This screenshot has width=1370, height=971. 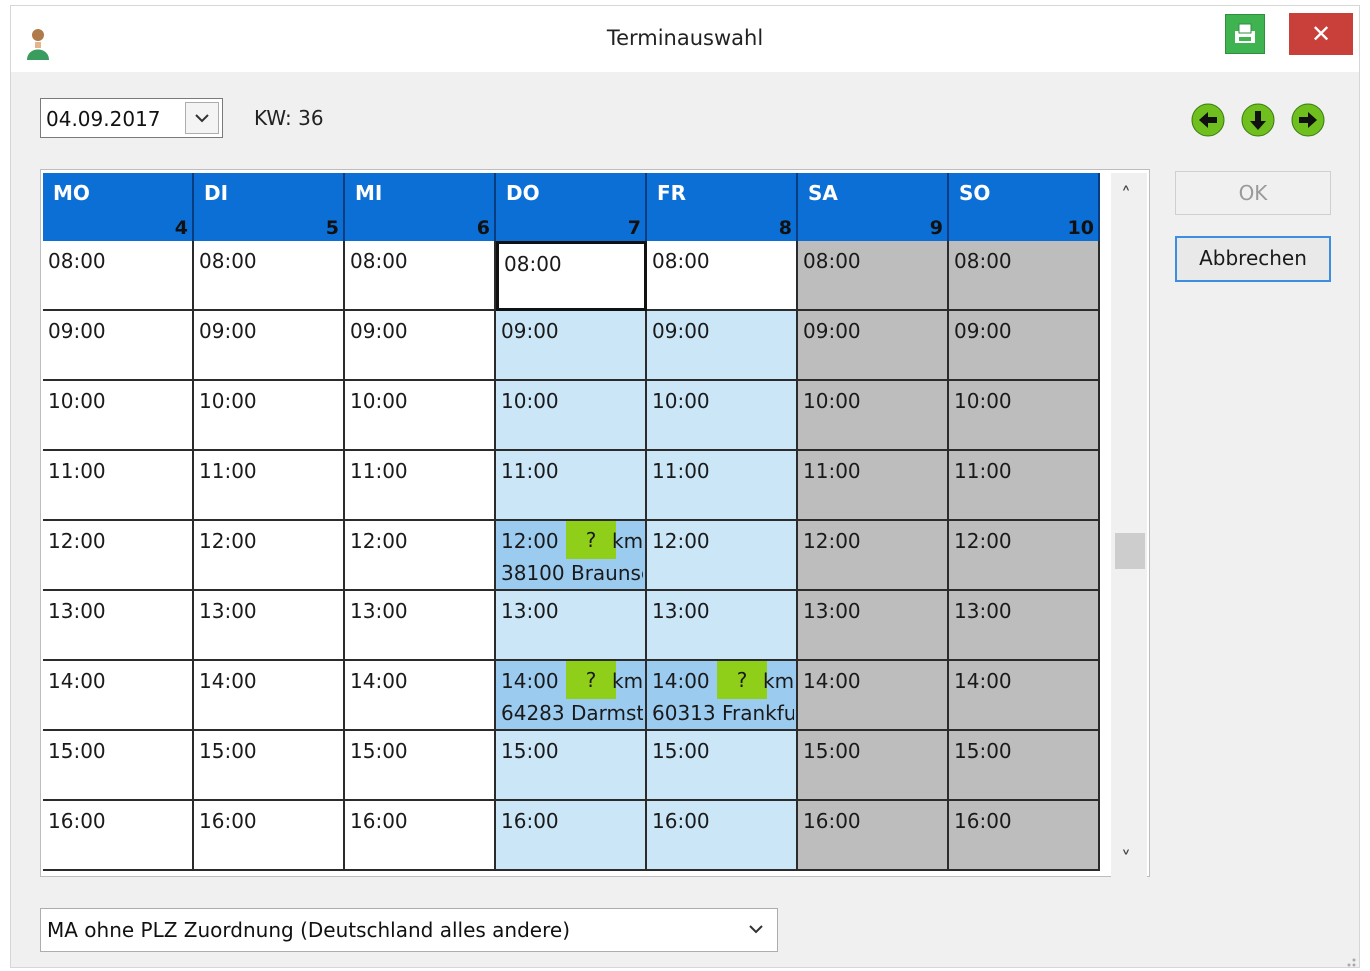 I want to click on day-header-so: SO 10, so click(x=1024, y=207).